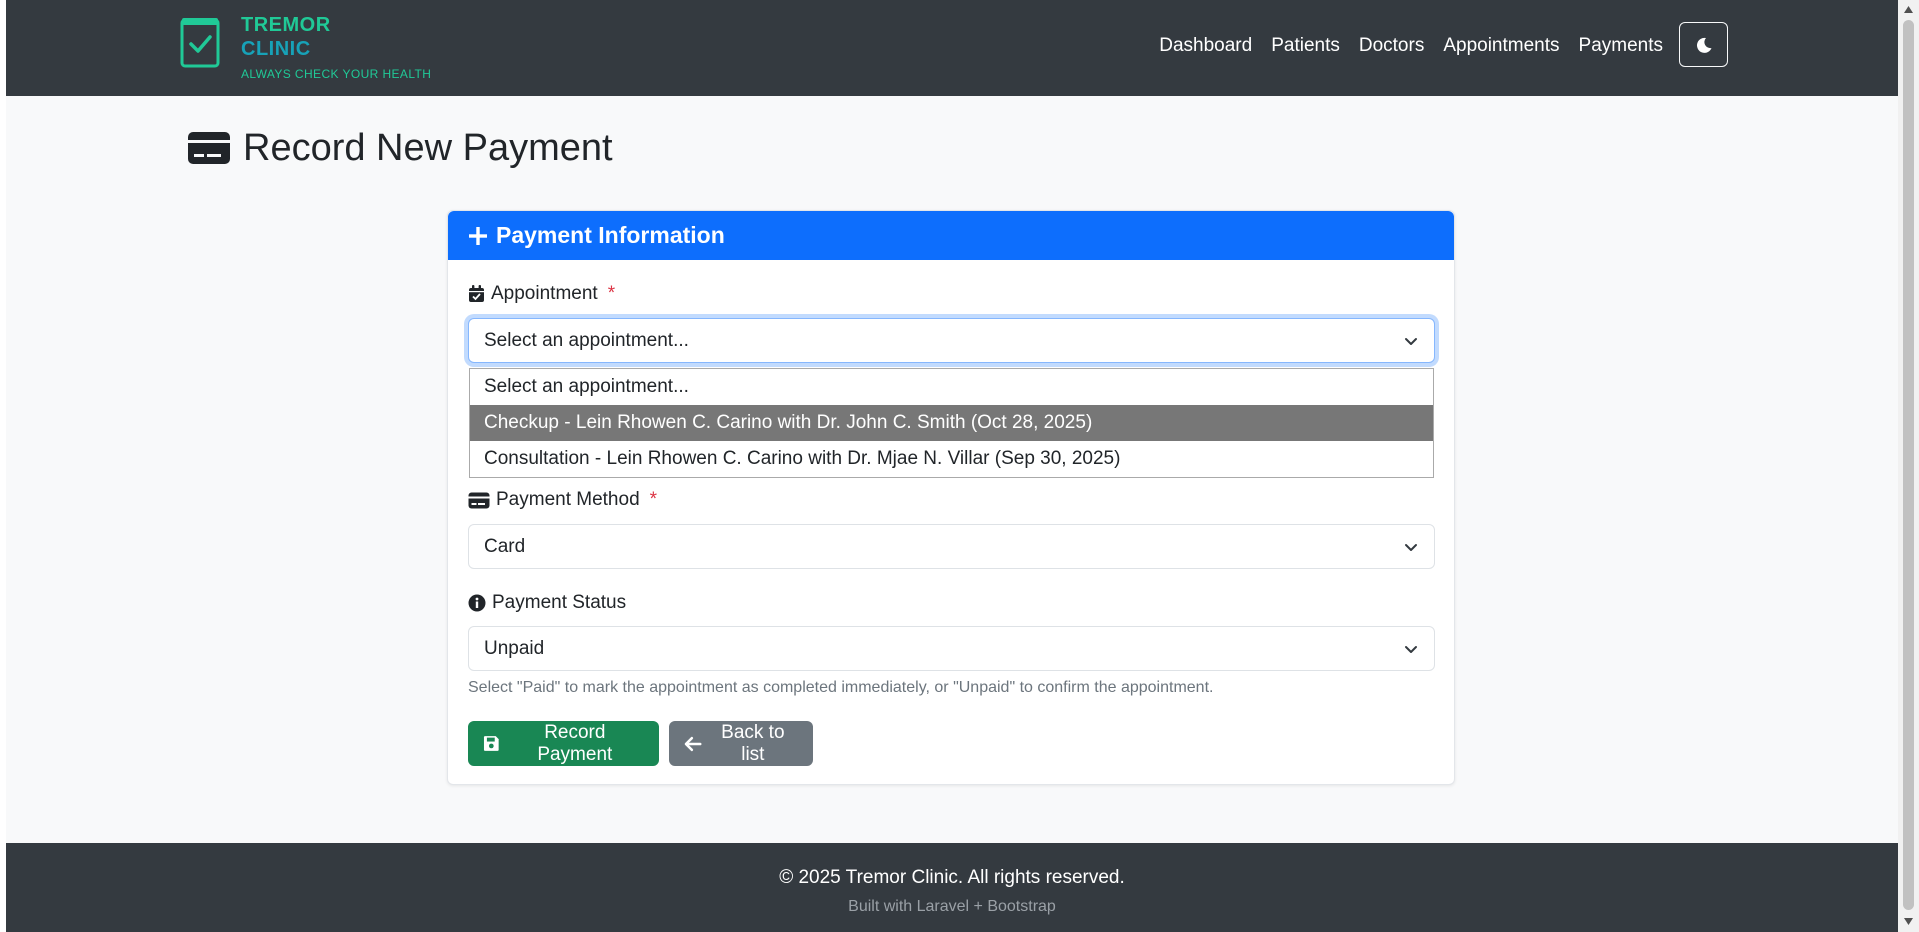 Image resolution: width=1919 pixels, height=932 pixels. Describe the element at coordinates (286, 25) in the screenshot. I see `brand-name-line1: TREMOR` at that location.